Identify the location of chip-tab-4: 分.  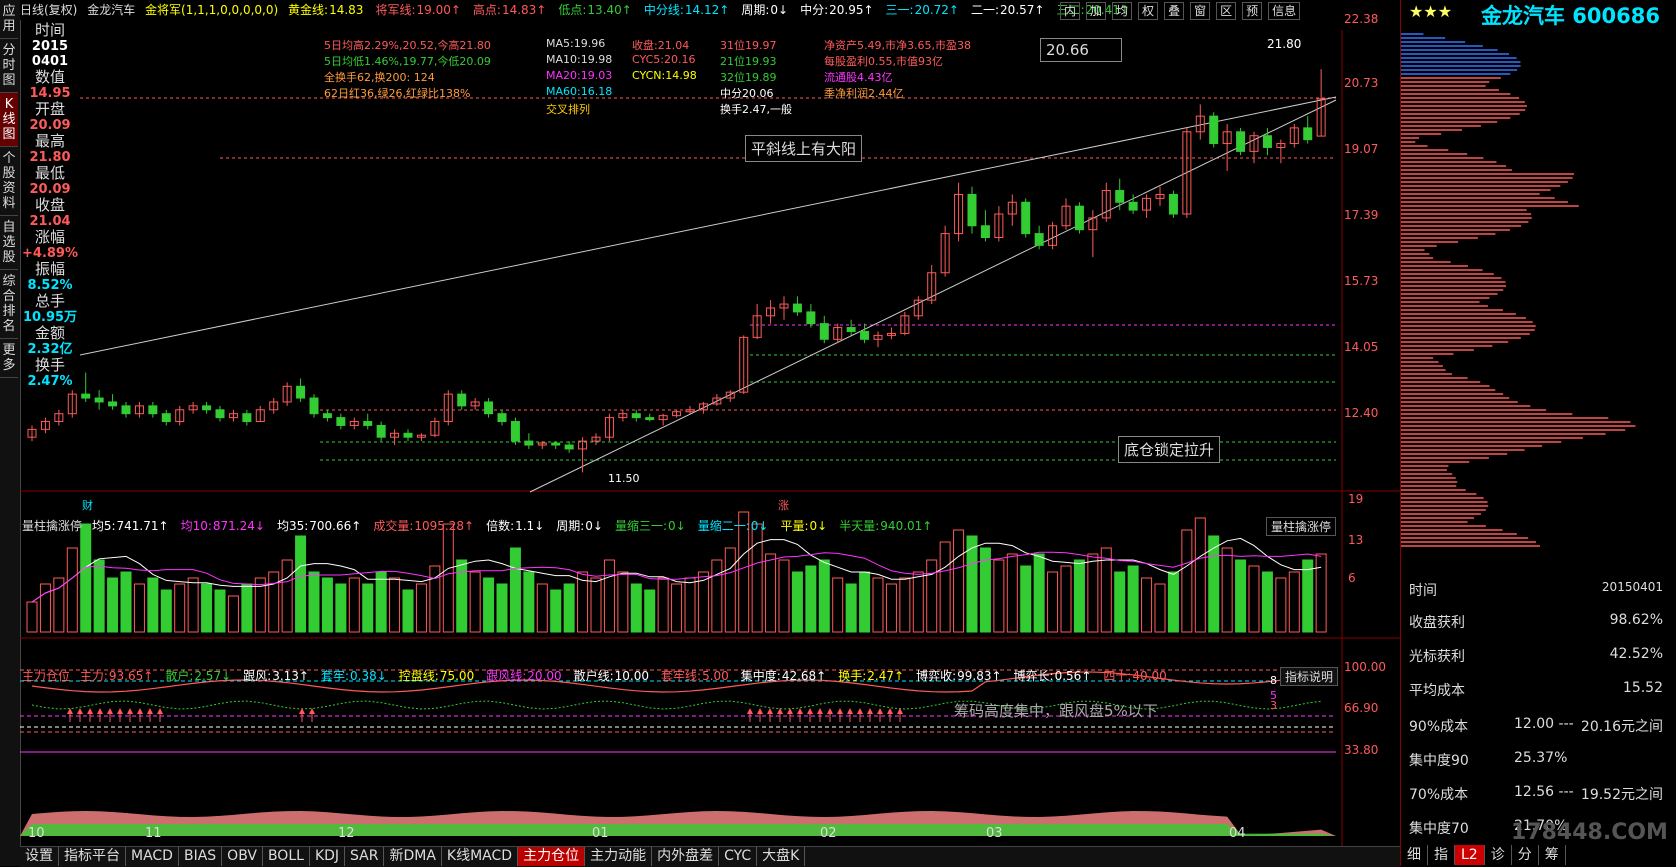
(1525, 855).